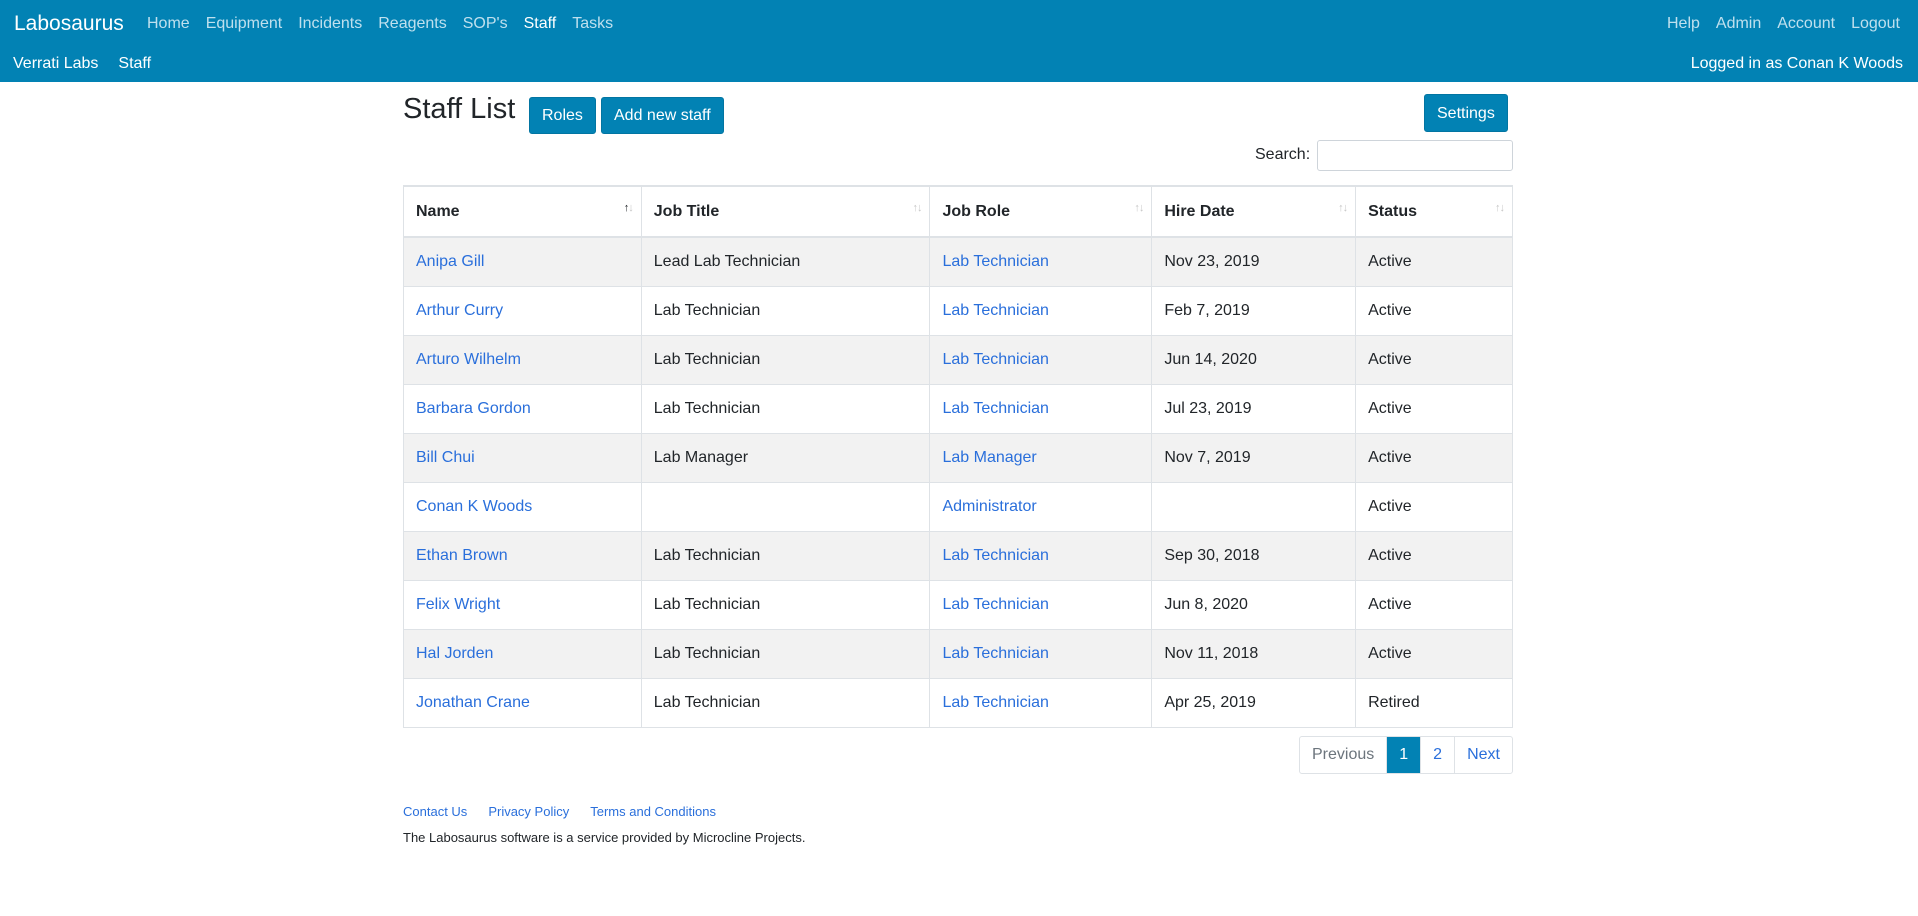 The image size is (1918, 916). I want to click on table-cell: Anipa Gill, so click(522, 261).